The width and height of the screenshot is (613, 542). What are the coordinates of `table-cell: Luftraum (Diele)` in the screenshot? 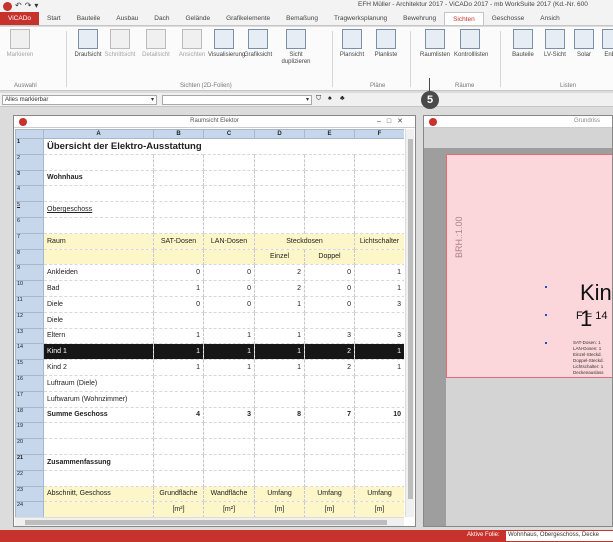 It's located at (98, 383).